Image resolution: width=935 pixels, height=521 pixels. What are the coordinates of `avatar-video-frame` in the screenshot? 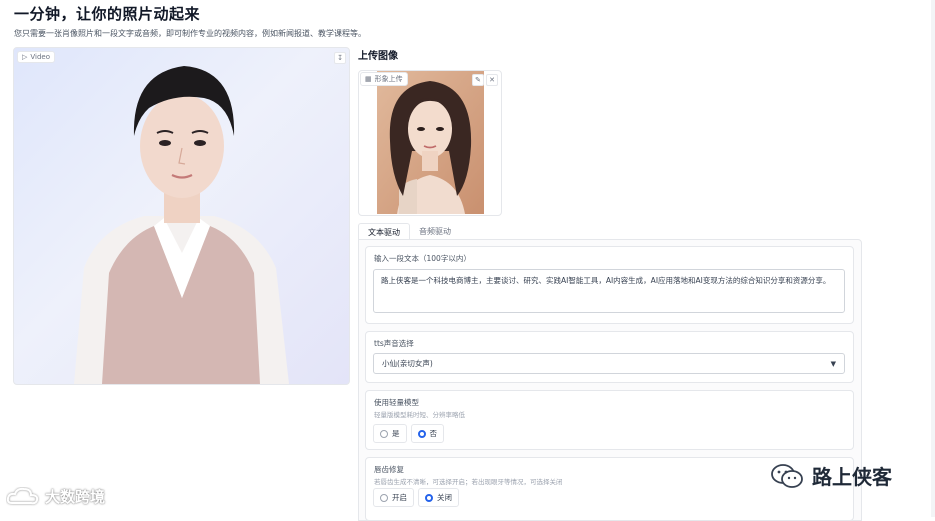 It's located at (181, 225).